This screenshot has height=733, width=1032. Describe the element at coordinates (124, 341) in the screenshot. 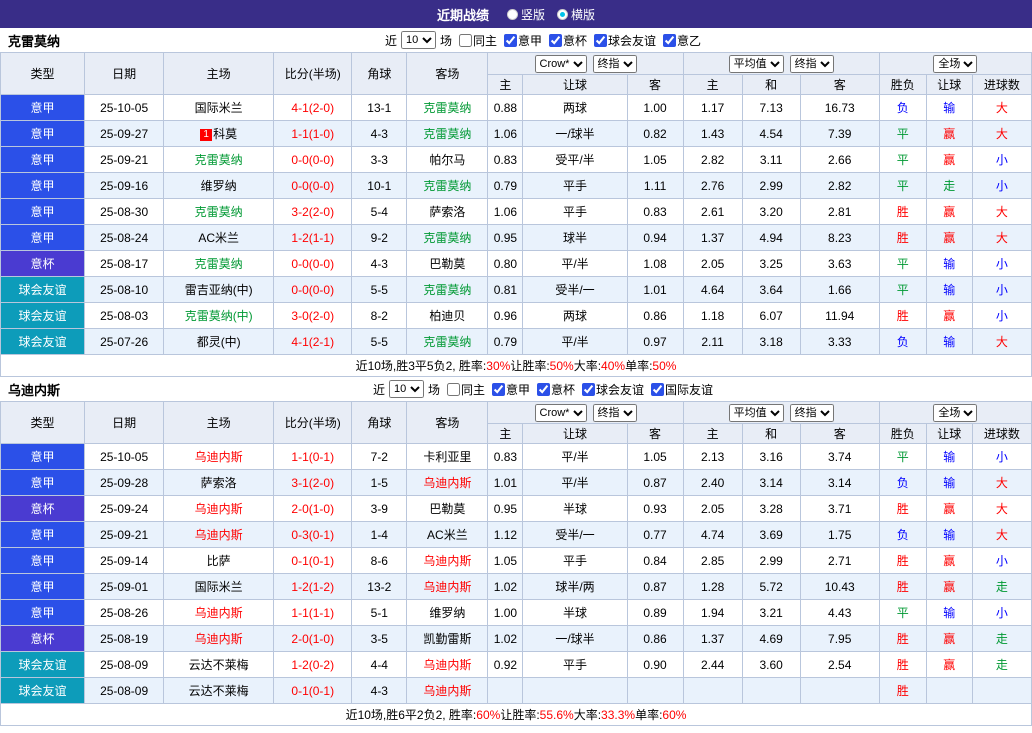

I see `date-cell: 25-07-26` at that location.